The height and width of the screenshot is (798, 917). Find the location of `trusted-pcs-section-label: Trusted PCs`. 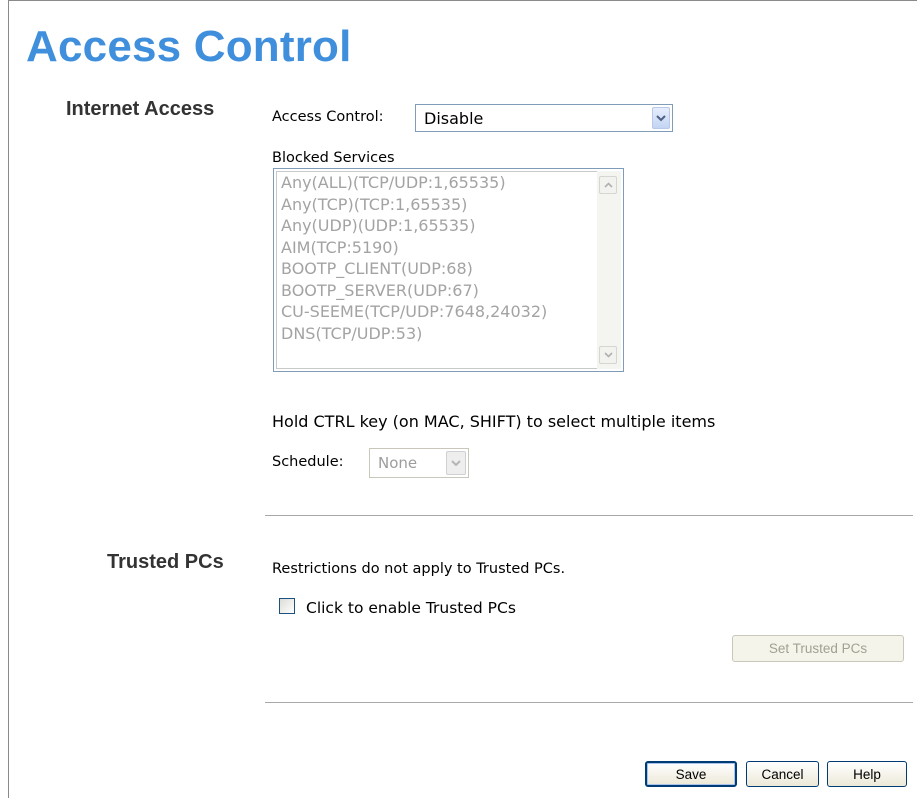

trusted-pcs-section-label: Trusted PCs is located at coordinates (165, 562).